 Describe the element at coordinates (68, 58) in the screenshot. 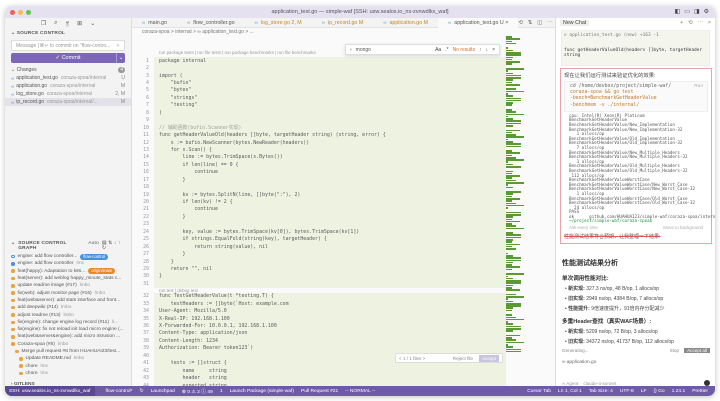

I see `commit-button: ✓ Commit ⌄` at that location.